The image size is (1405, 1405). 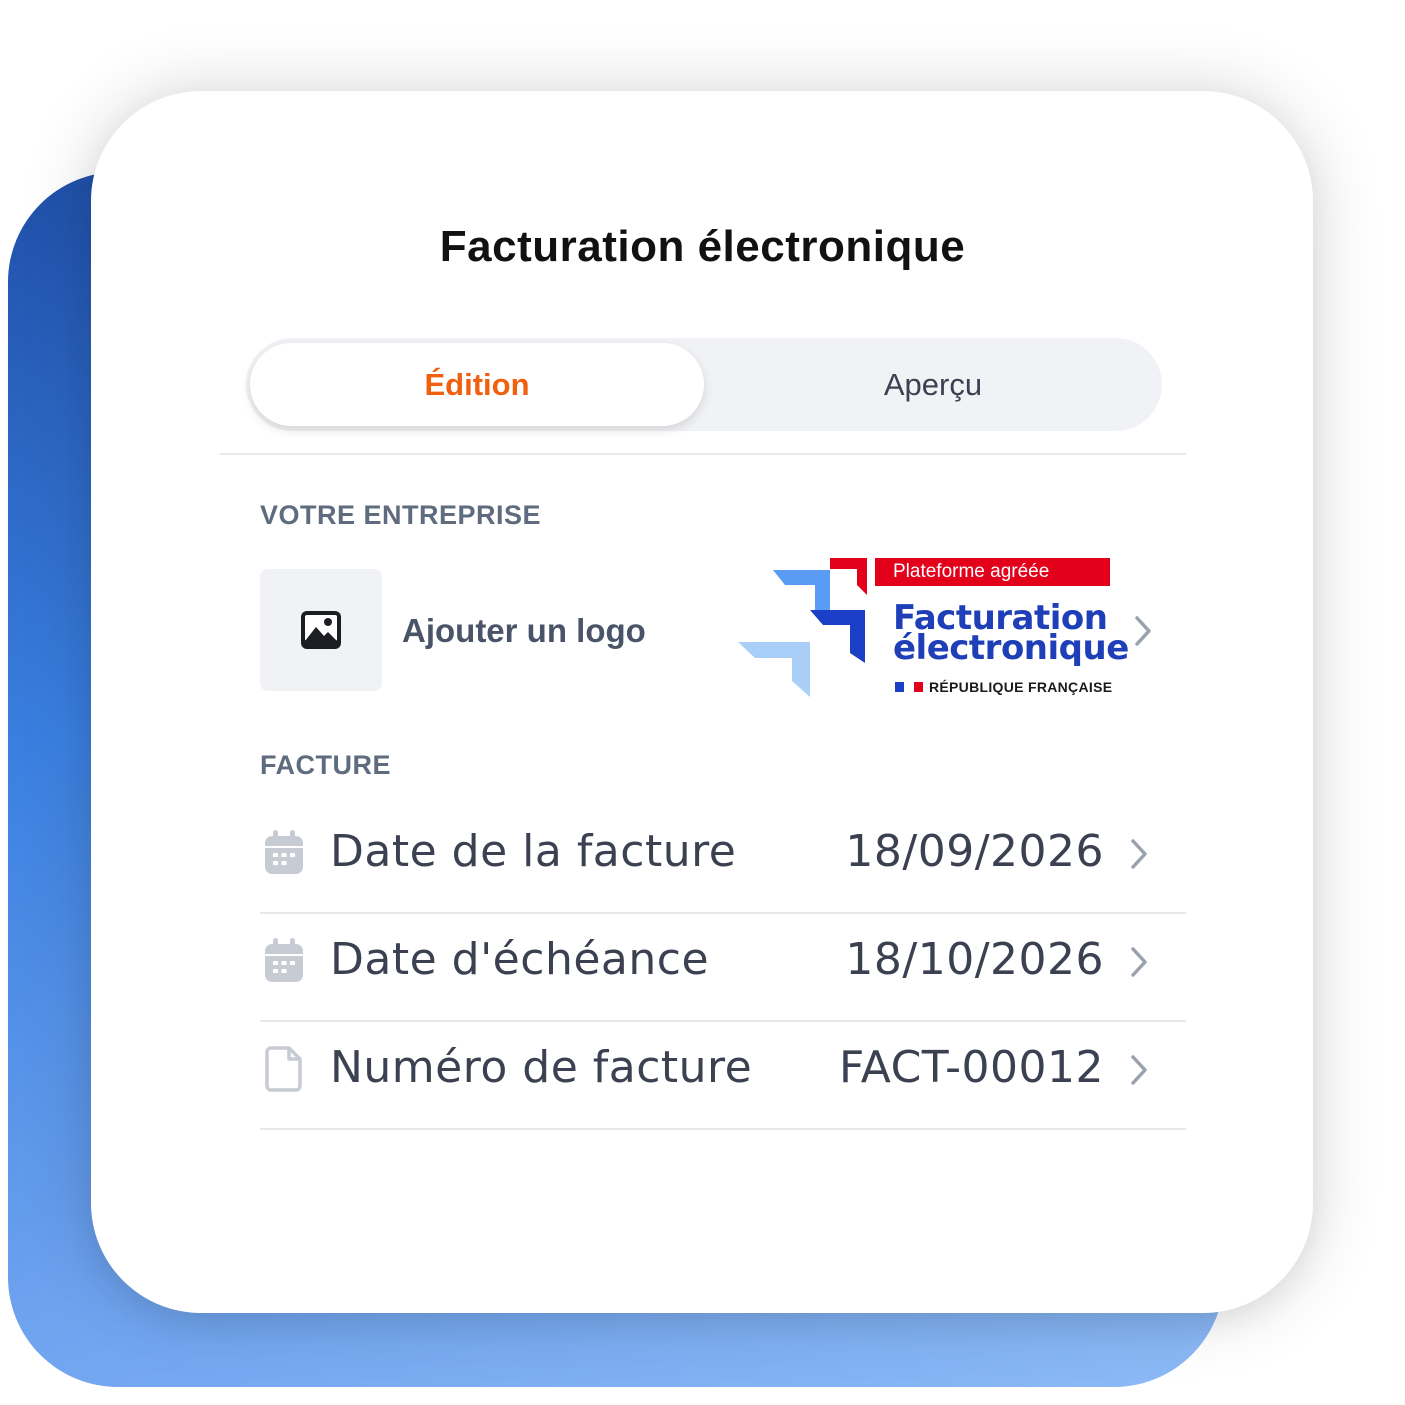 What do you see at coordinates (933, 384) in the screenshot?
I see `tab-apercu: Aperçu` at bounding box center [933, 384].